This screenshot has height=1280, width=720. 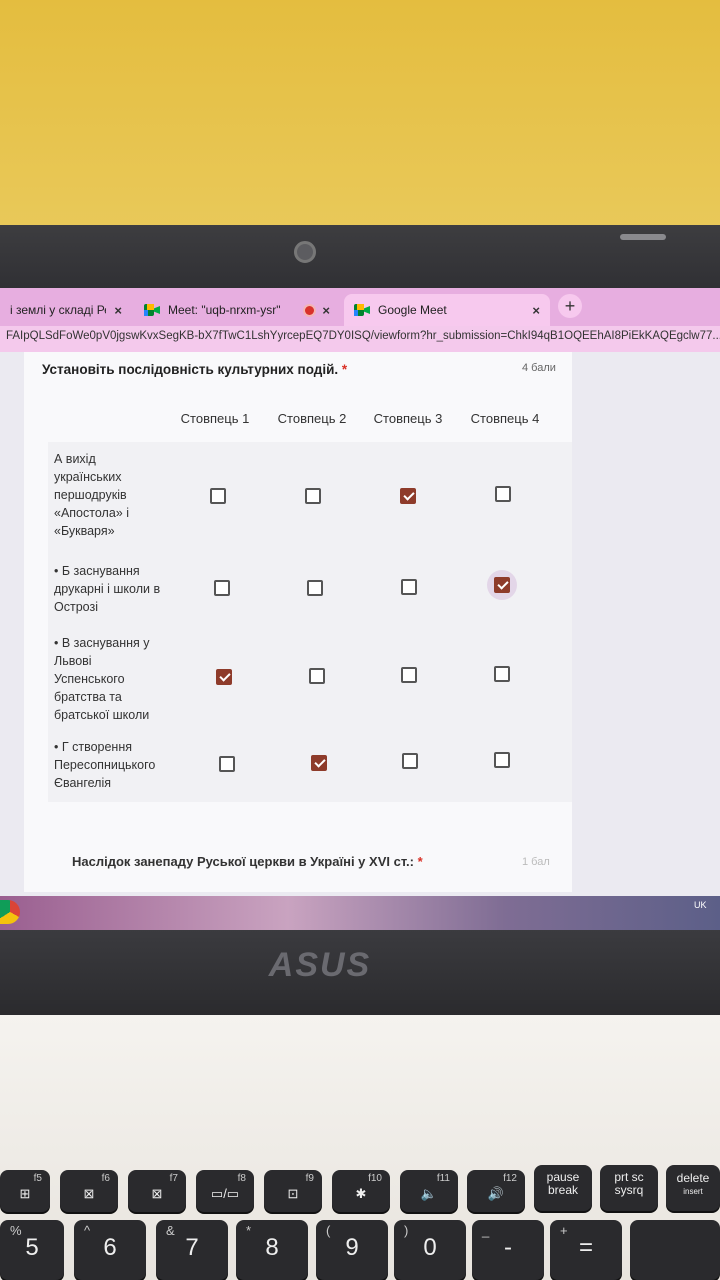 What do you see at coordinates (312, 418) in the screenshot?
I see `column-header: Стовпець 2` at bounding box center [312, 418].